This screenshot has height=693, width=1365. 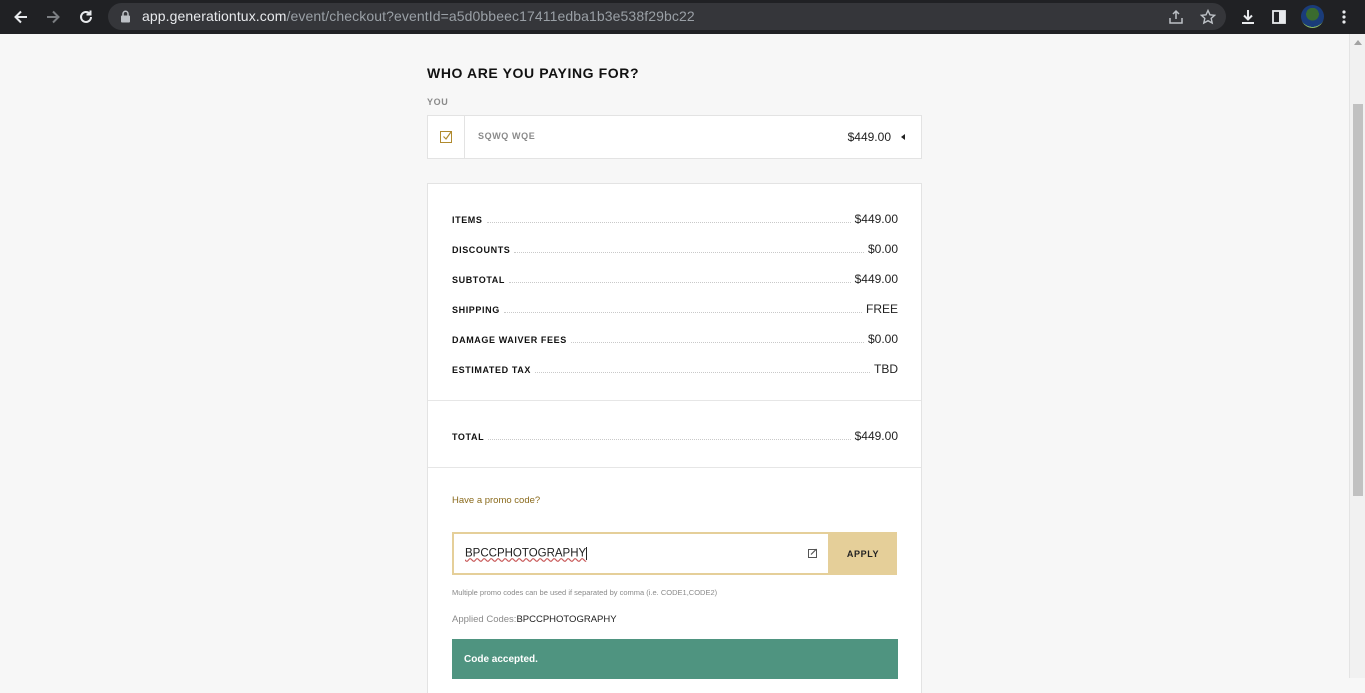 What do you see at coordinates (496, 500) in the screenshot?
I see `promo-code-link: Have a promo code?` at bounding box center [496, 500].